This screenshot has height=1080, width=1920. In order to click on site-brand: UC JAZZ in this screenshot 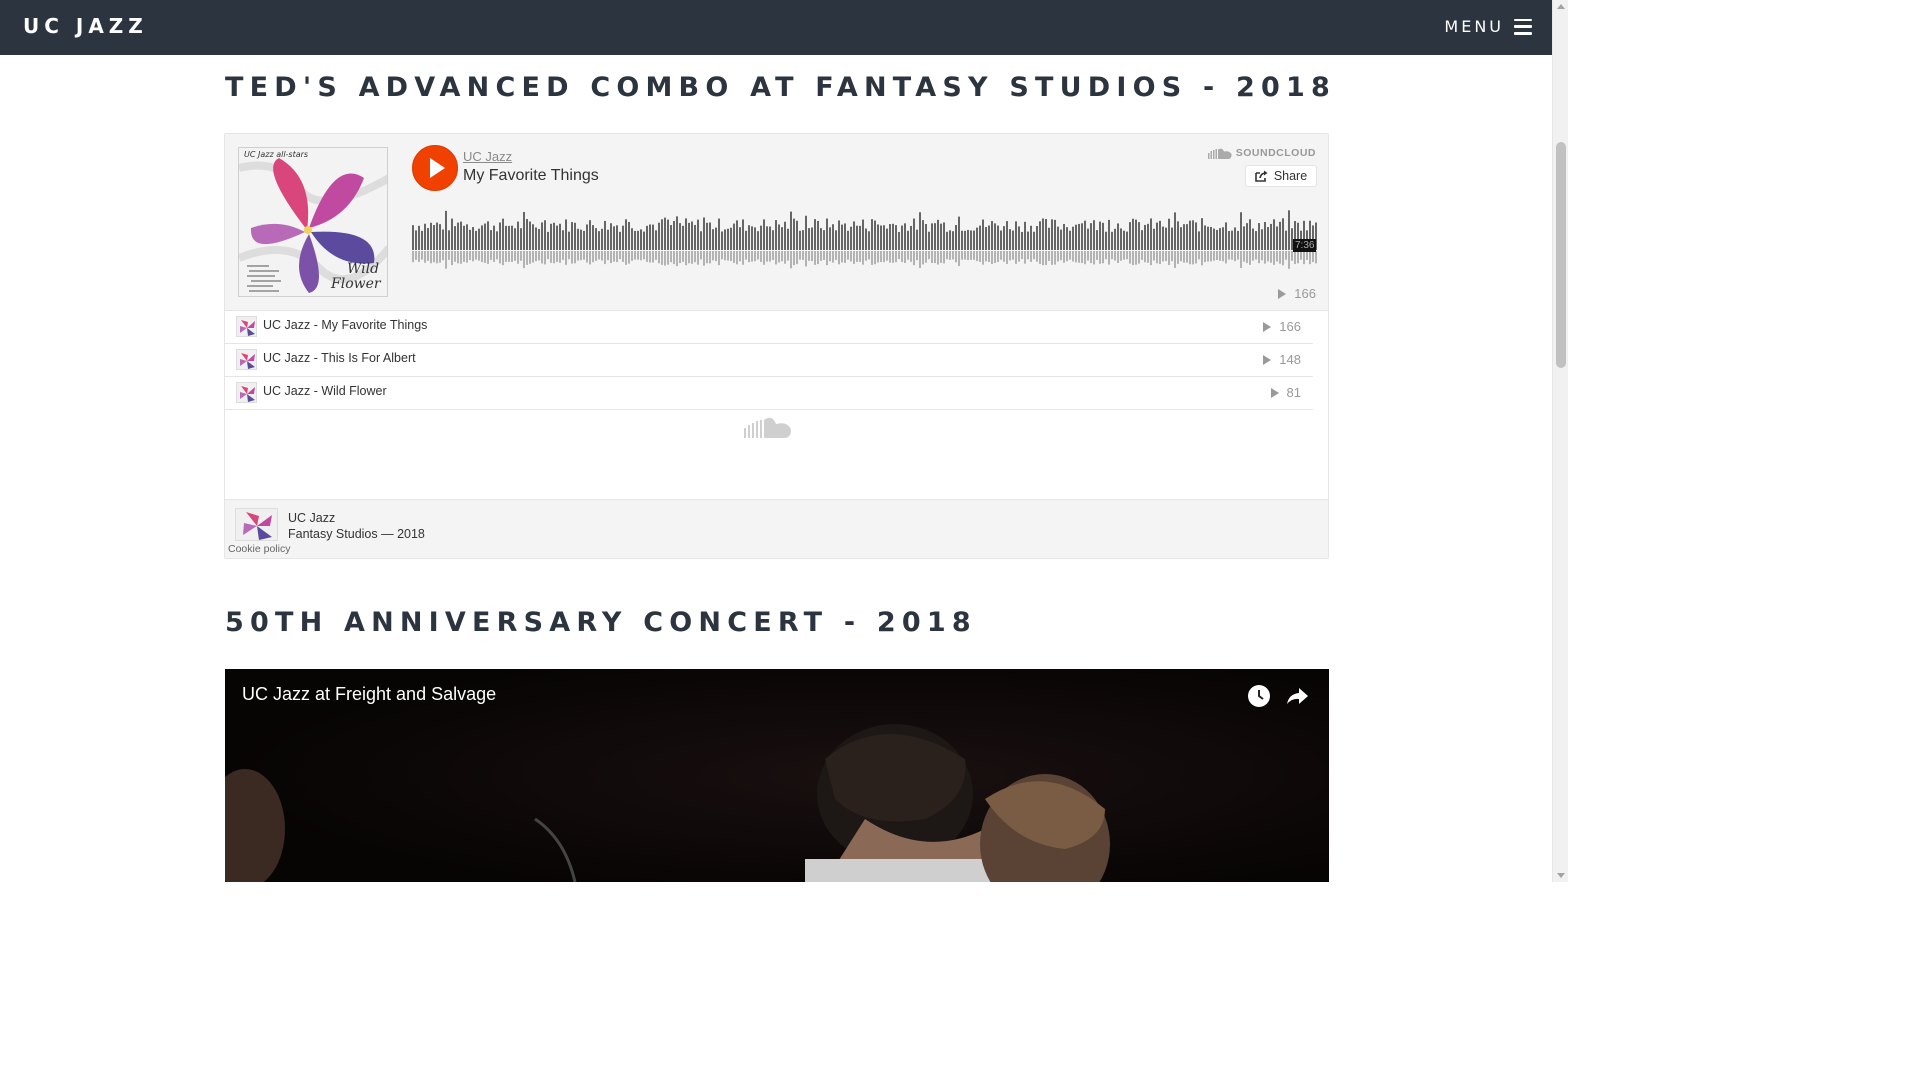, I will do `click(85, 26)`.